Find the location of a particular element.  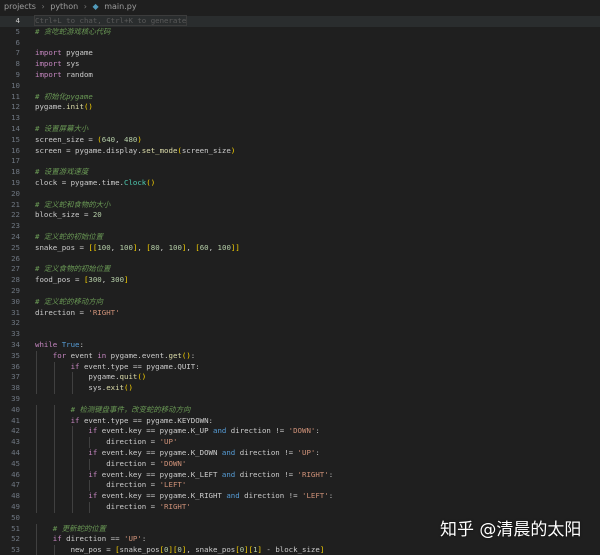

line-number: 51 is located at coordinates (15, 528).